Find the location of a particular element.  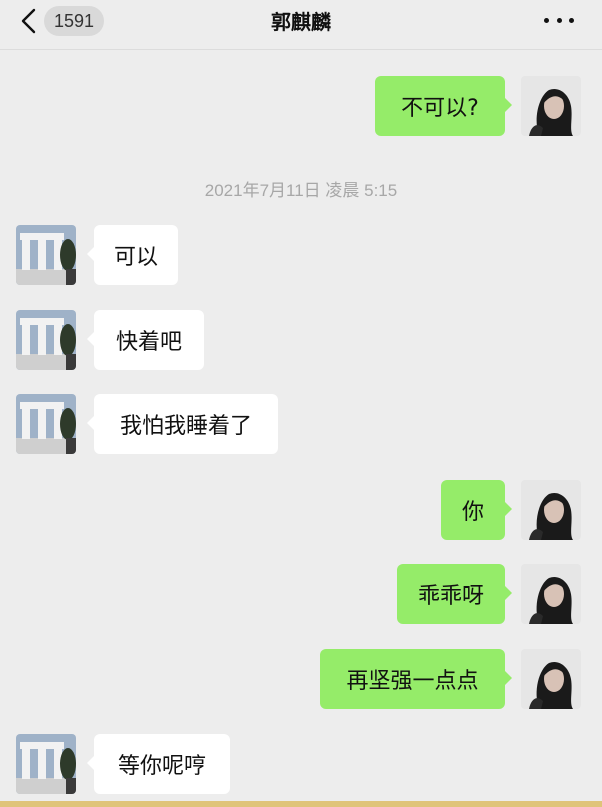

message-bubble: 你 is located at coordinates (476, 510).